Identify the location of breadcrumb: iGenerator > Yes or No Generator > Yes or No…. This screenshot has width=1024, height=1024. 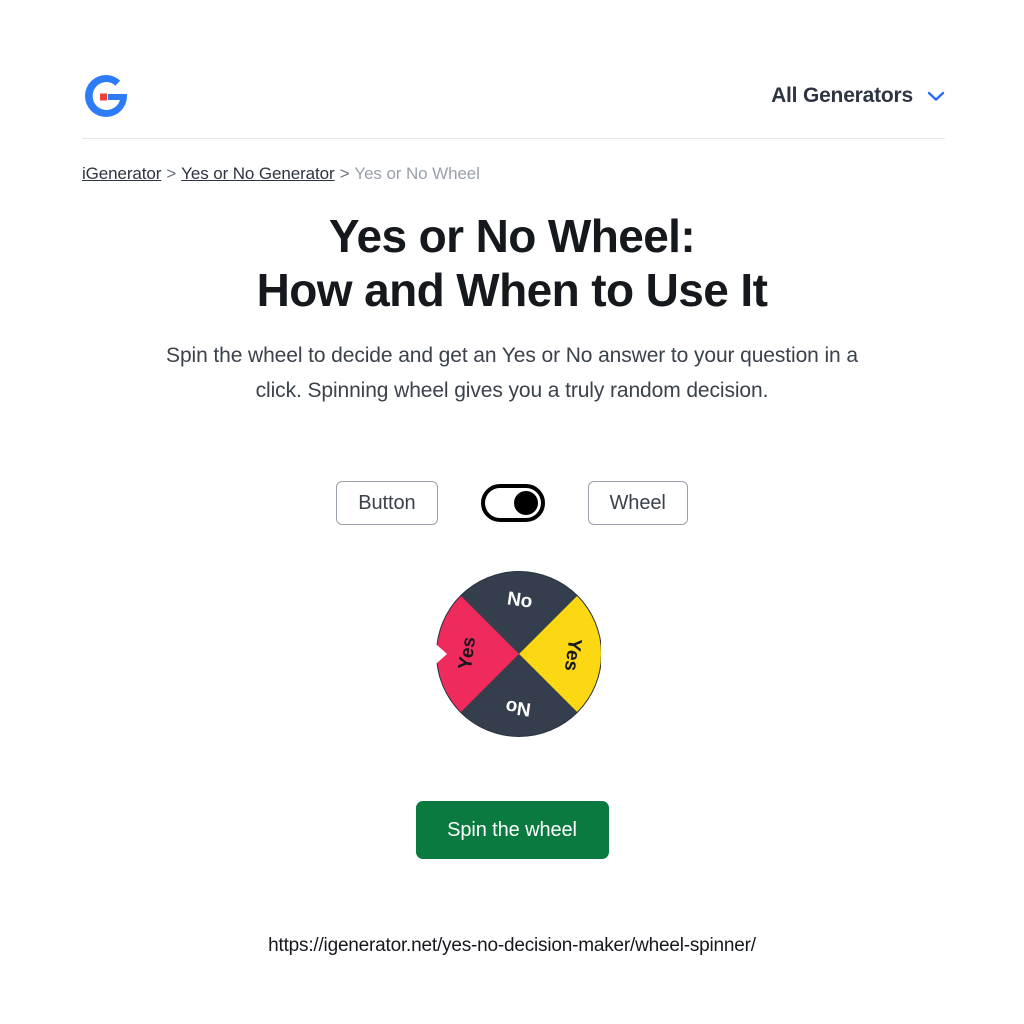
(281, 174).